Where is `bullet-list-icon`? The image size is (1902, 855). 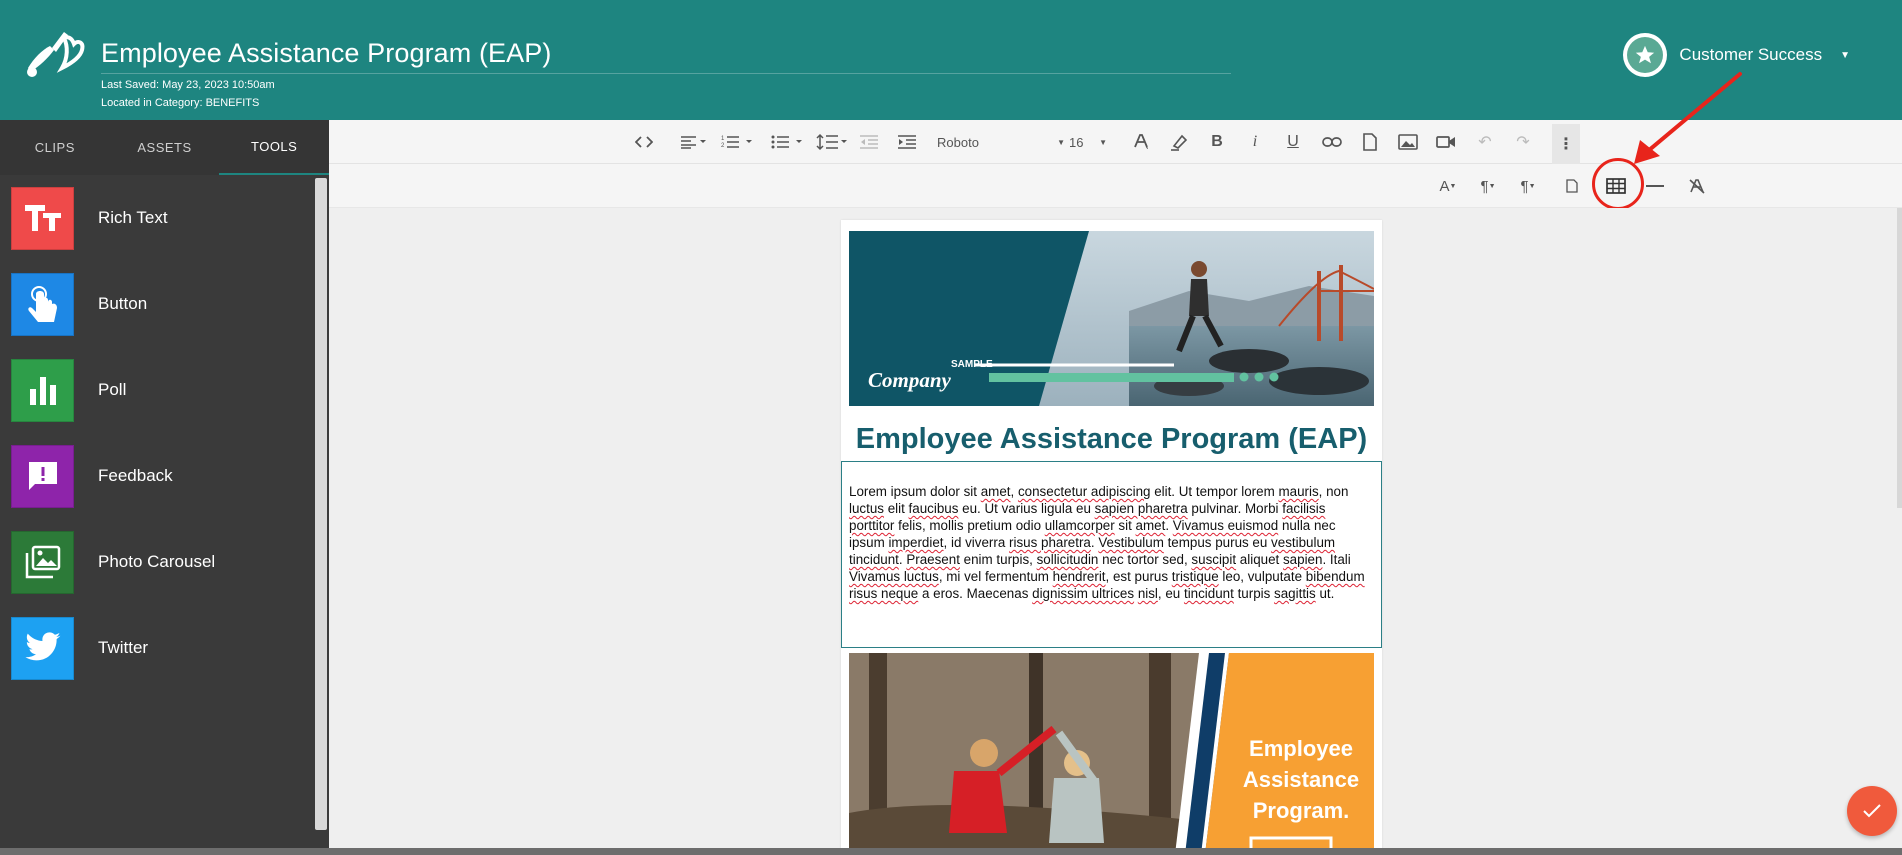 bullet-list-icon is located at coordinates (788, 142).